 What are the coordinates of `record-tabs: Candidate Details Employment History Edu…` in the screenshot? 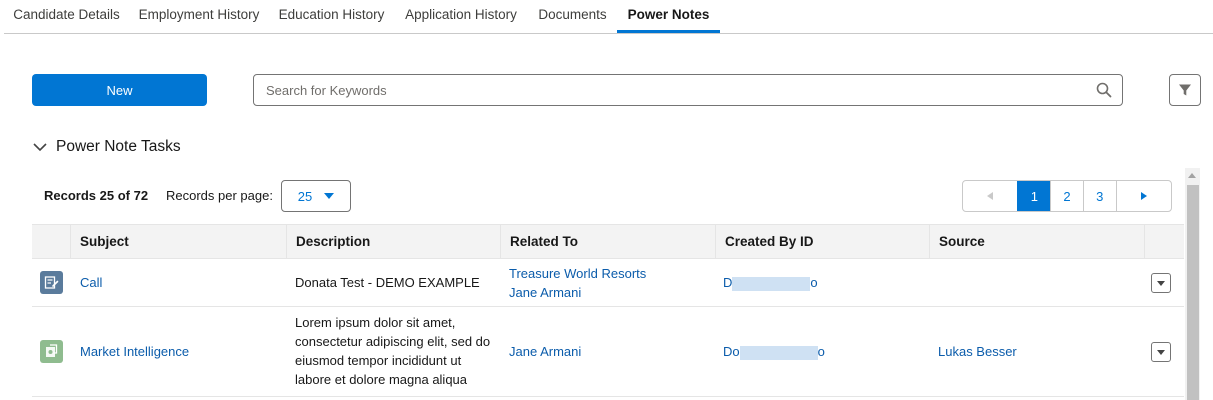 It's located at (608, 17).